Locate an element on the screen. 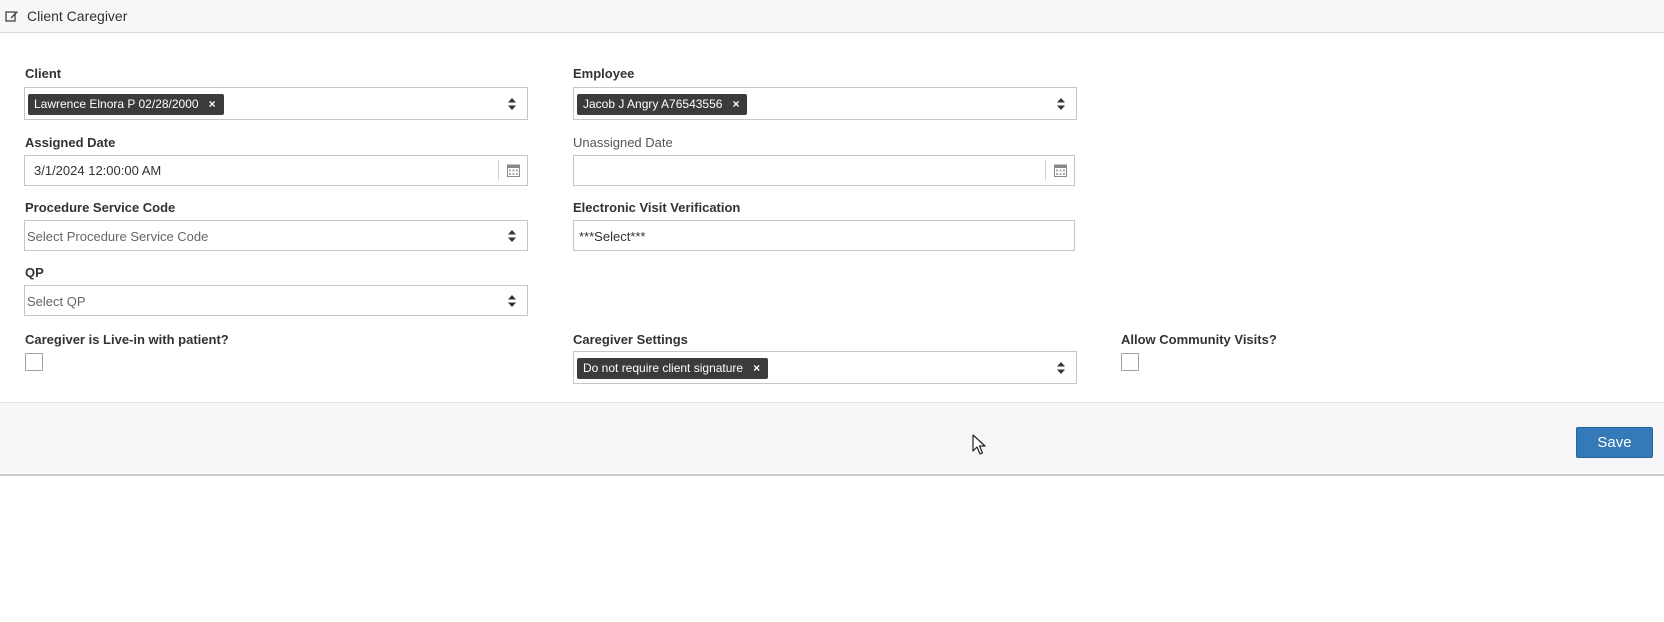  caregiver-settings-selected-tag: Do not require client signature × is located at coordinates (673, 368).